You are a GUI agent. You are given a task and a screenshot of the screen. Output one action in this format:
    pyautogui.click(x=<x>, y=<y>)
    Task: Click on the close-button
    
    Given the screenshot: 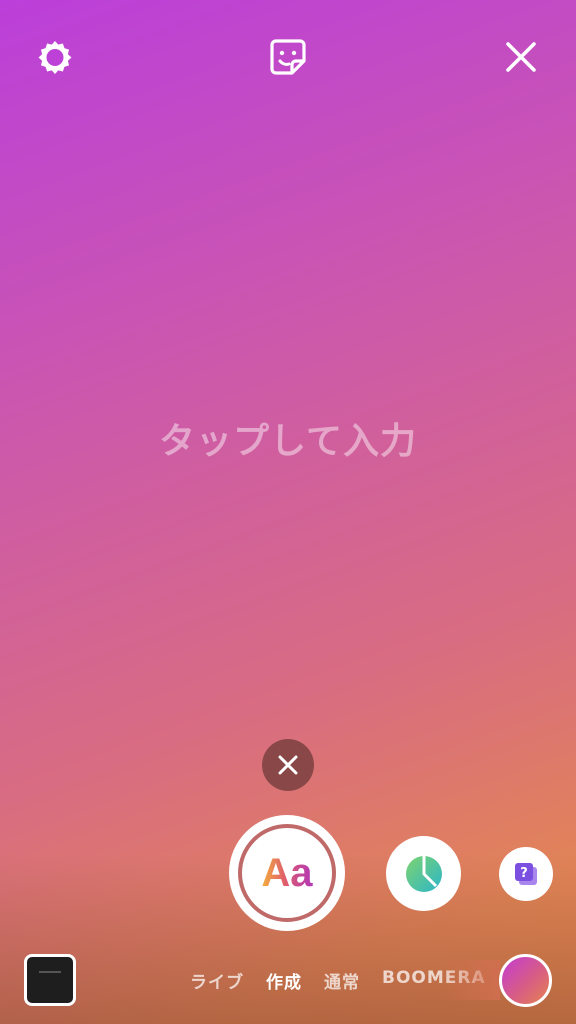 What is the action you would take?
    pyautogui.click(x=521, y=57)
    